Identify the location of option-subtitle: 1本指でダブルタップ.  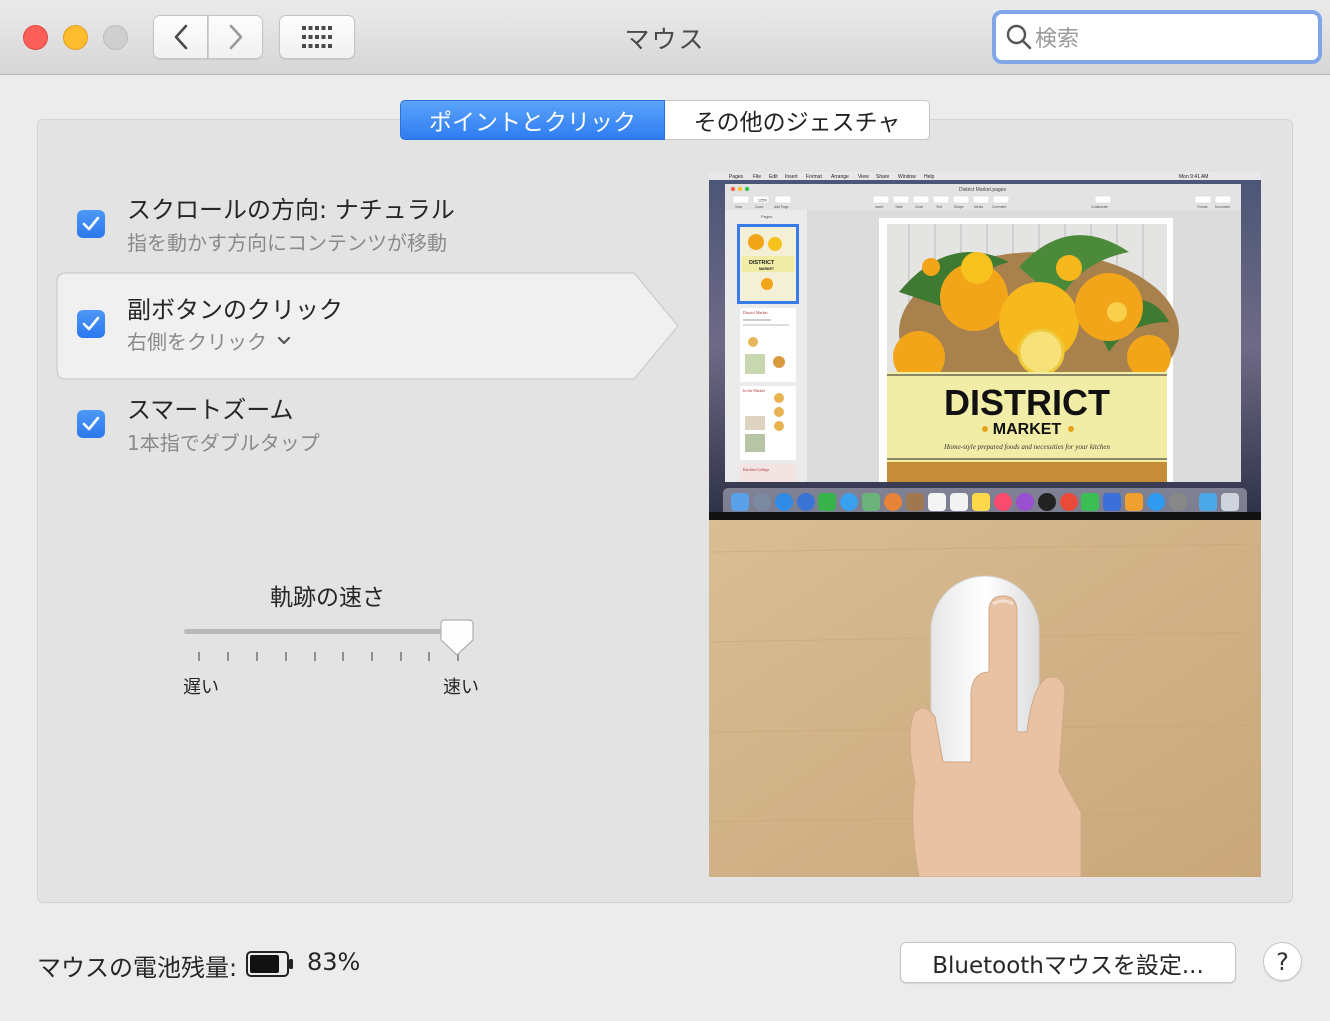
(223, 443).